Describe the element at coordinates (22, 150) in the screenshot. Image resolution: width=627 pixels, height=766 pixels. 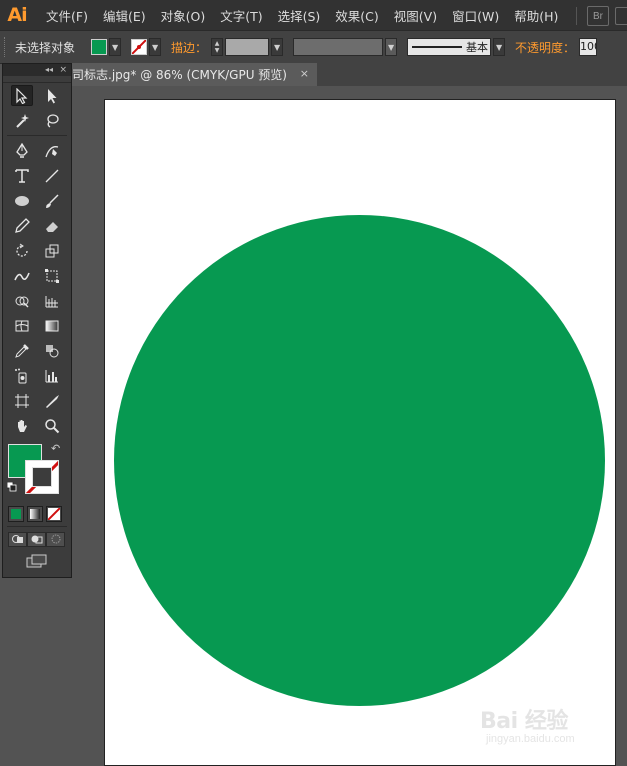
I see `pen-tool` at that location.